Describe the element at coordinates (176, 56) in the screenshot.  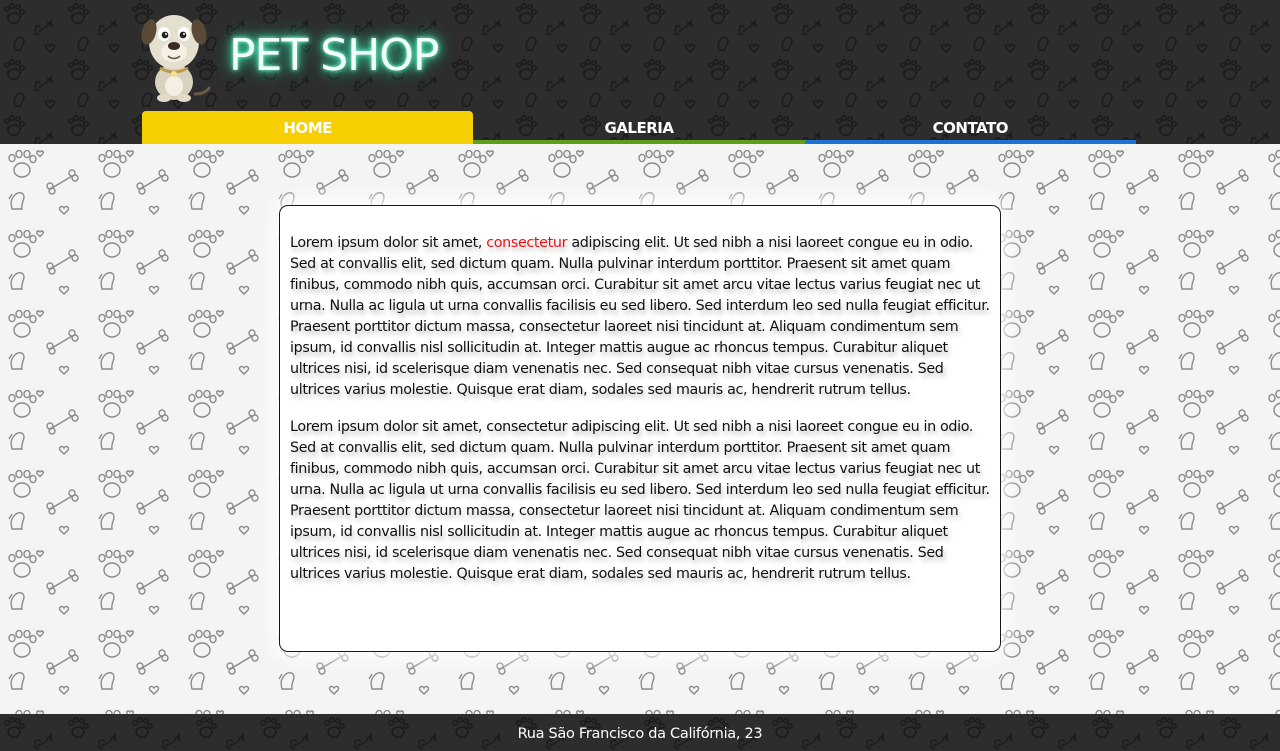
I see `cartoon-dog-logo` at that location.